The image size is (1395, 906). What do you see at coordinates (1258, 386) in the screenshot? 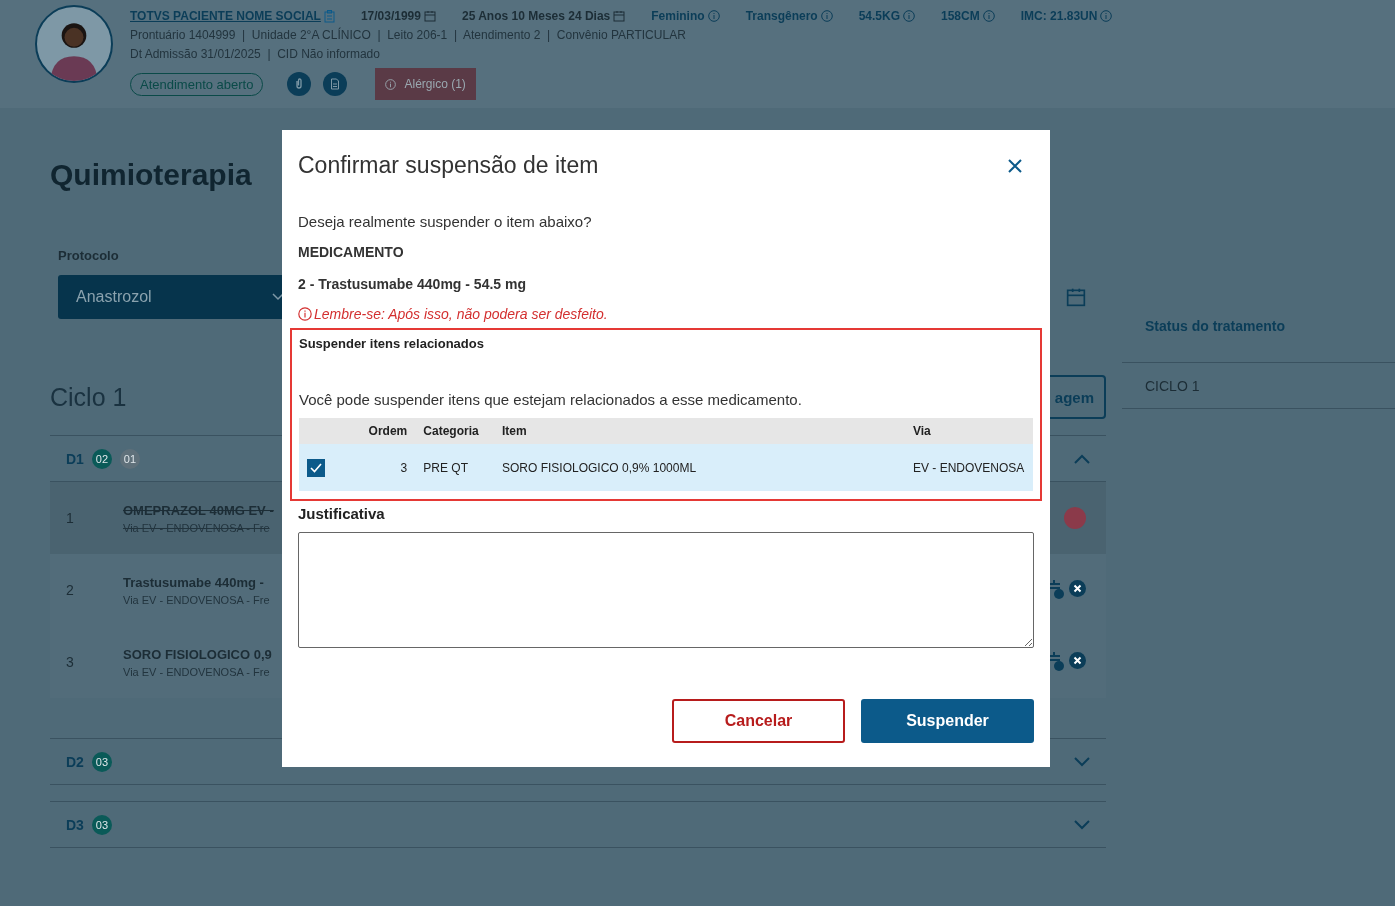
I see `panel-item: CICLO 1` at bounding box center [1258, 386].